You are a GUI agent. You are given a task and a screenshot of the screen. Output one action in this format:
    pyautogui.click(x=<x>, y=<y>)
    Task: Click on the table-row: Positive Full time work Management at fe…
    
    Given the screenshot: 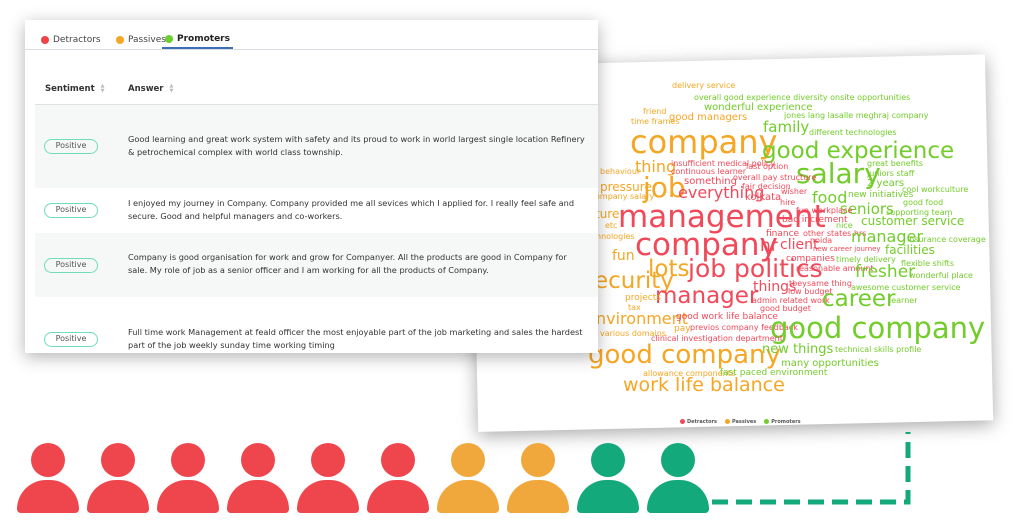 What is the action you would take?
    pyautogui.click(x=316, y=325)
    